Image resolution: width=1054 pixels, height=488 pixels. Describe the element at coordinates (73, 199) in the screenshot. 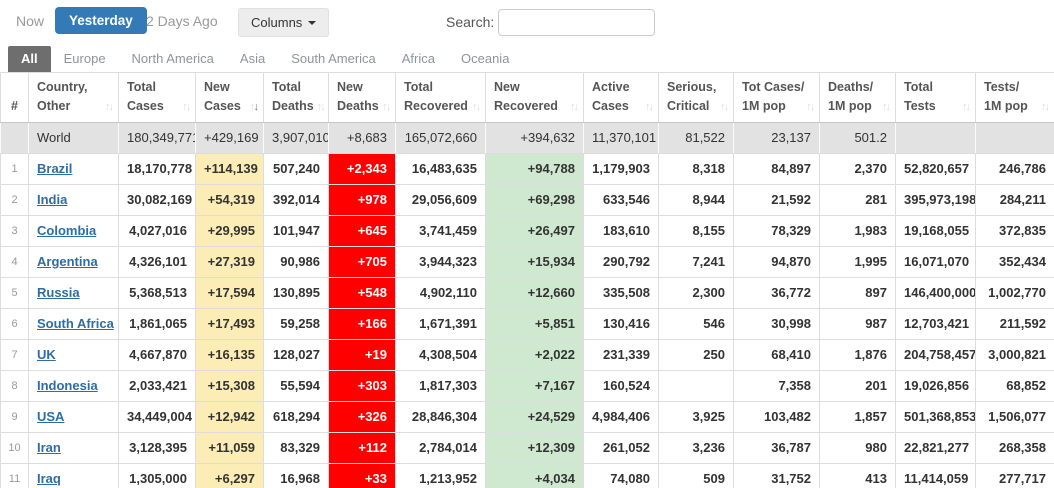

I see `cell-country: India` at that location.